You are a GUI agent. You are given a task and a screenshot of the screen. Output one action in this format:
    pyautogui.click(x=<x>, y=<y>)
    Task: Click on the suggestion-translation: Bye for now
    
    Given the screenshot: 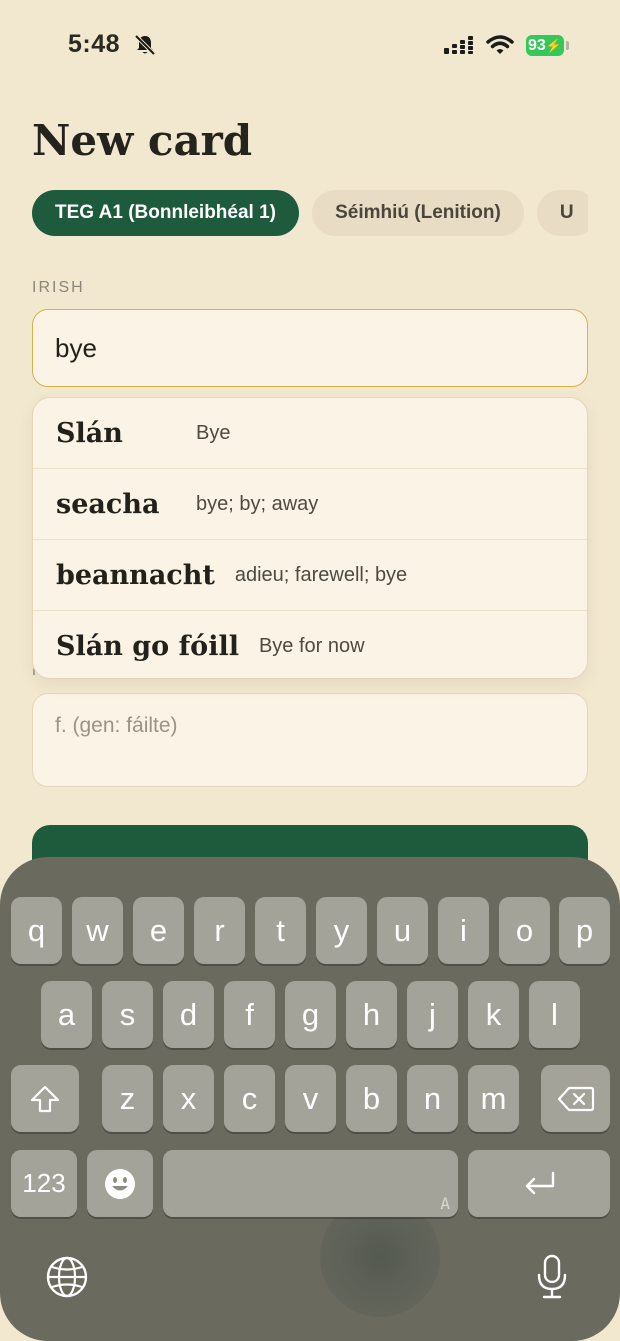 What is the action you would take?
    pyautogui.click(x=311, y=645)
    